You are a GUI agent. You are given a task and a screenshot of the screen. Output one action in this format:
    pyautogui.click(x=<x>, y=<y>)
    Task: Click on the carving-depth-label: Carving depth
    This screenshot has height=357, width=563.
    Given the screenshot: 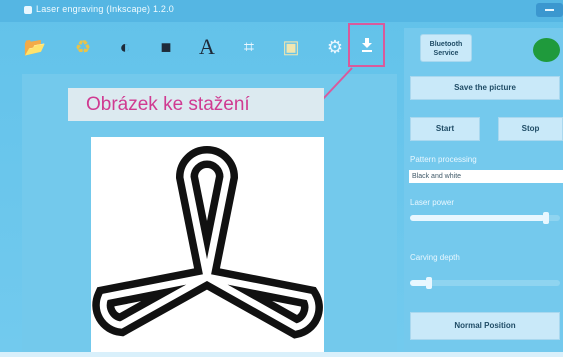 What is the action you would take?
    pyautogui.click(x=435, y=257)
    